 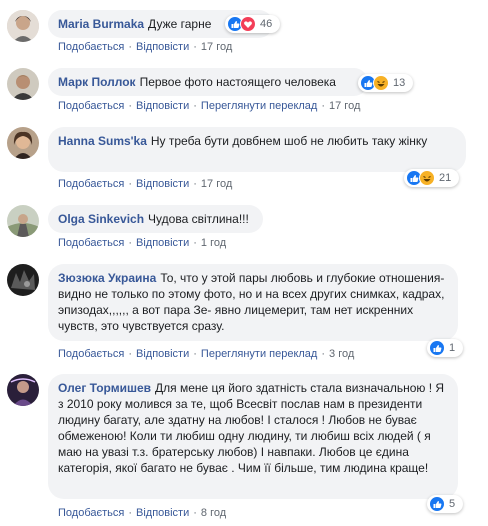 What do you see at coordinates (445, 348) in the screenshot?
I see `reactions-badge: 1` at bounding box center [445, 348].